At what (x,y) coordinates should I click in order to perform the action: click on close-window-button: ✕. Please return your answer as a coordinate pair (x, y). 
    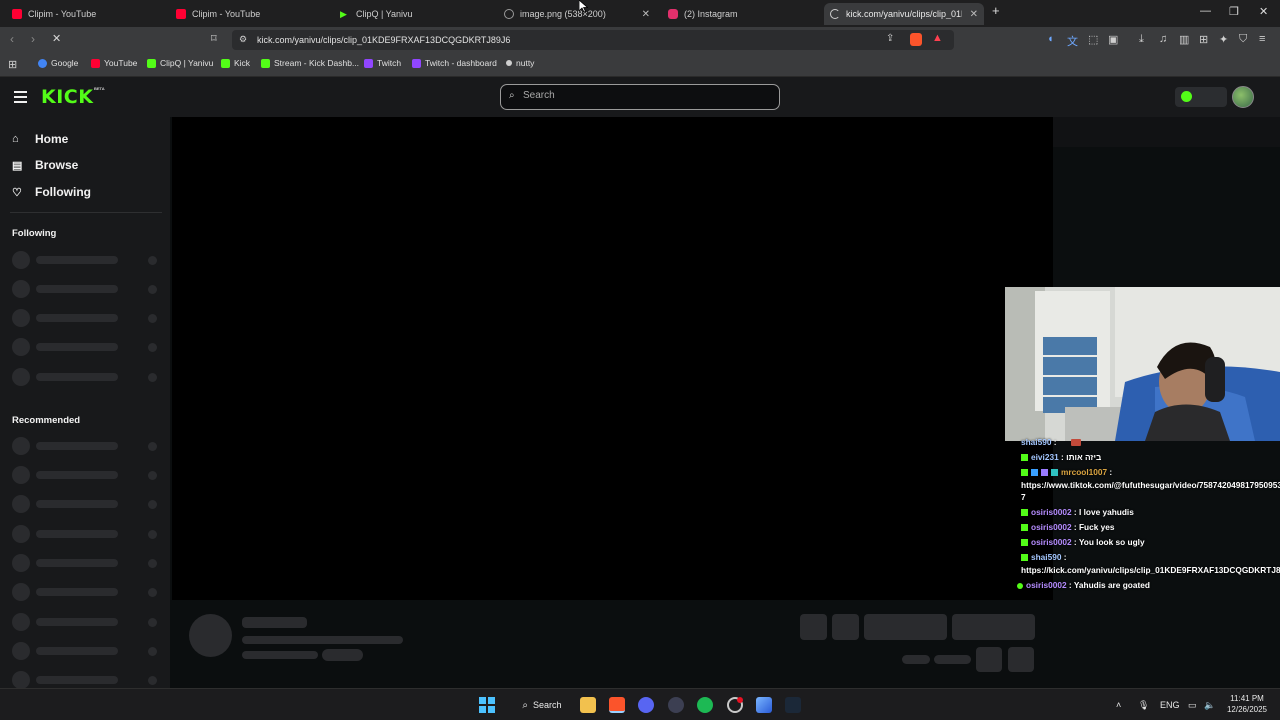
    Looking at the image, I should click on (1263, 11).